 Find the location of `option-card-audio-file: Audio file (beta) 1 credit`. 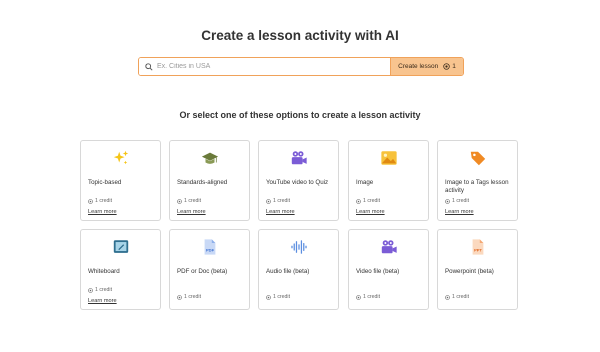

option-card-audio-file: Audio file (beta) 1 credit is located at coordinates (298, 269).